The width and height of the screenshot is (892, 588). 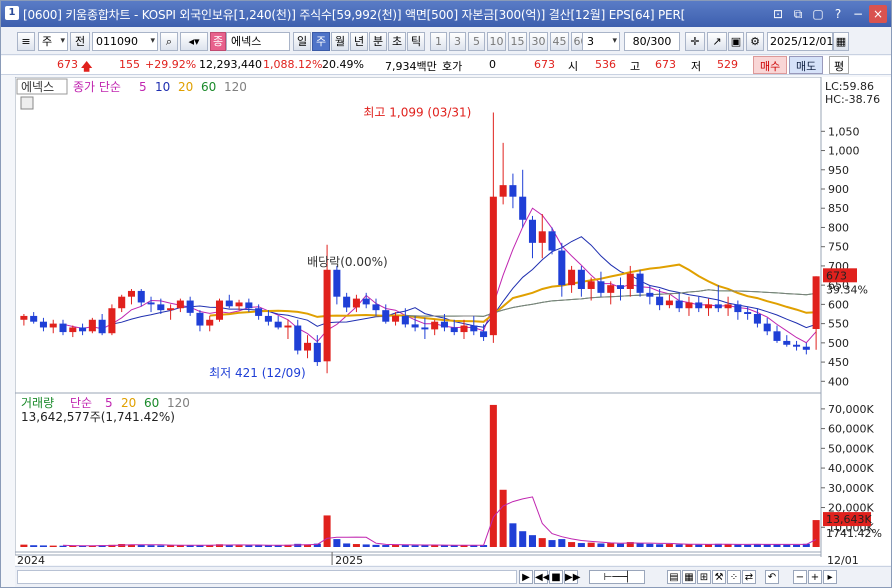 What do you see at coordinates (858, 14) in the screenshot?
I see `minimize-icon: −` at bounding box center [858, 14].